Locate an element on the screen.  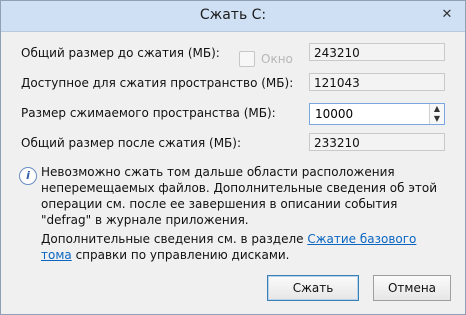
stepper-buttons: ▲ ▼ is located at coordinates (436, 114).